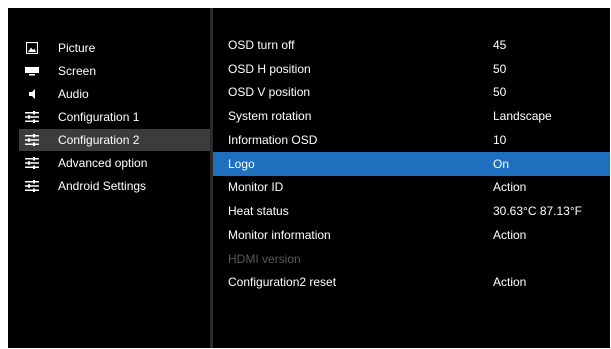 This screenshot has width=611, height=349. What do you see at coordinates (99, 117) in the screenshot?
I see `sidebar-item-label: Configuration 1` at bounding box center [99, 117].